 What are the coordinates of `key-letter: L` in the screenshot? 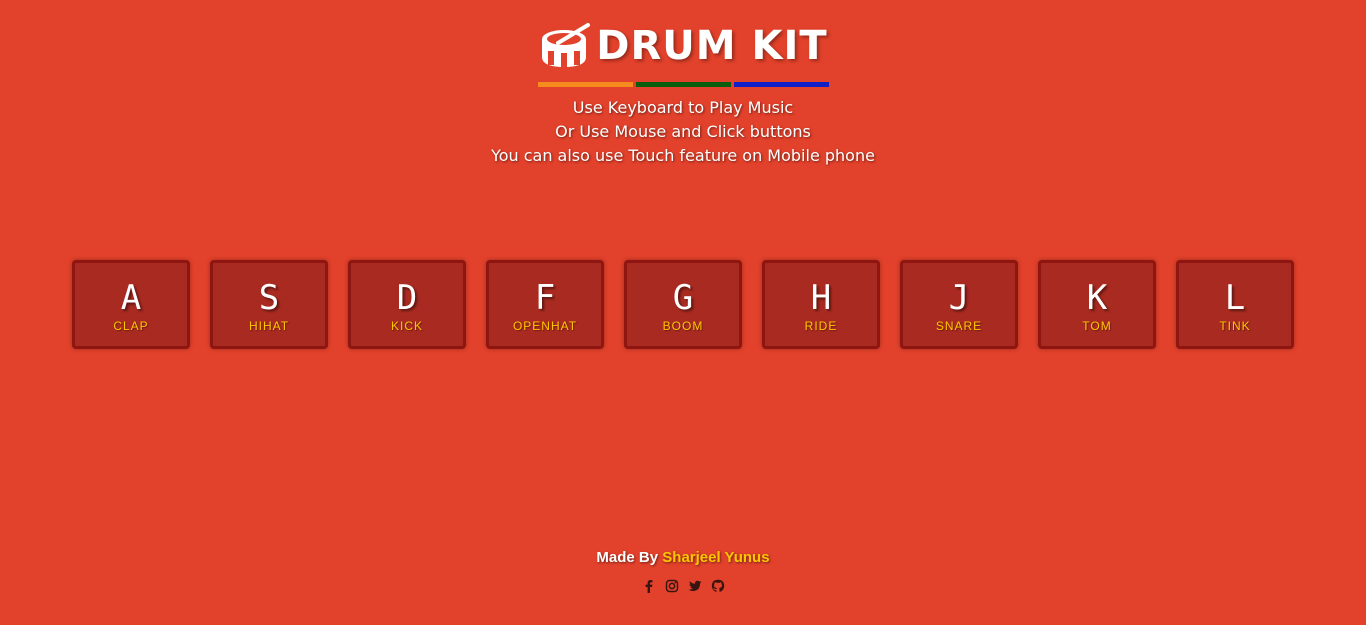 It's located at (1235, 298).